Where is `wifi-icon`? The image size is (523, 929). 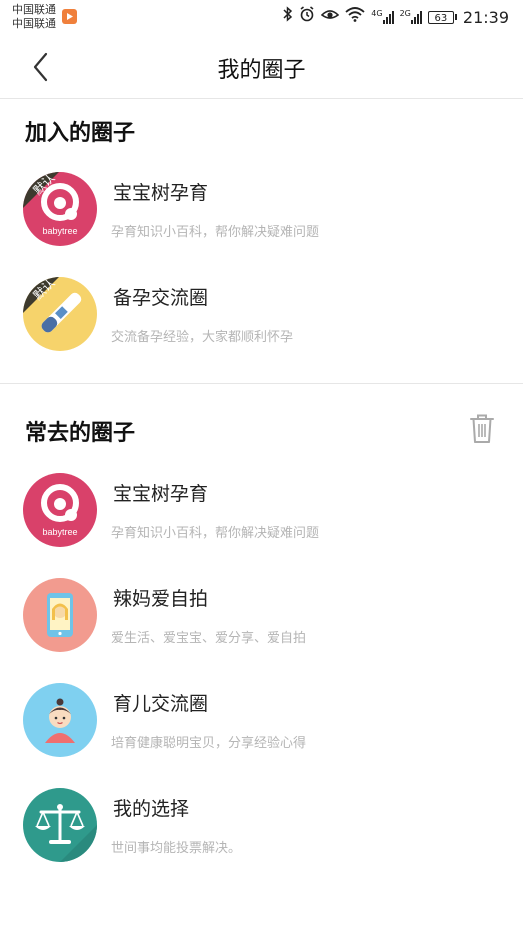
wifi-icon is located at coordinates (355, 17).